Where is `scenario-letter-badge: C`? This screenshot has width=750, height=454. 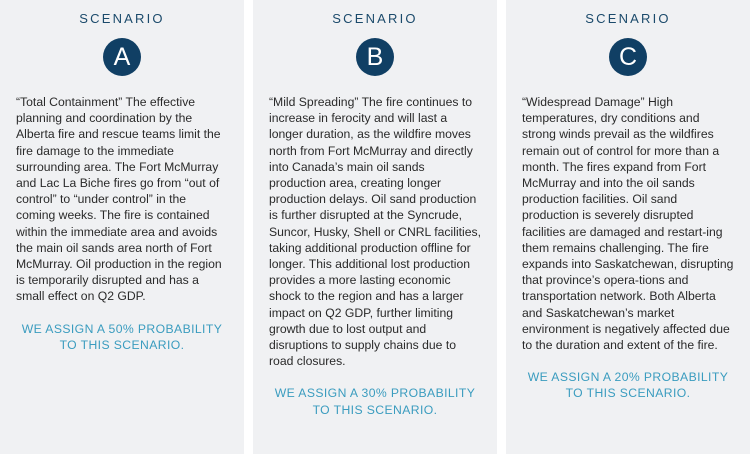
scenario-letter-badge: C is located at coordinates (628, 57).